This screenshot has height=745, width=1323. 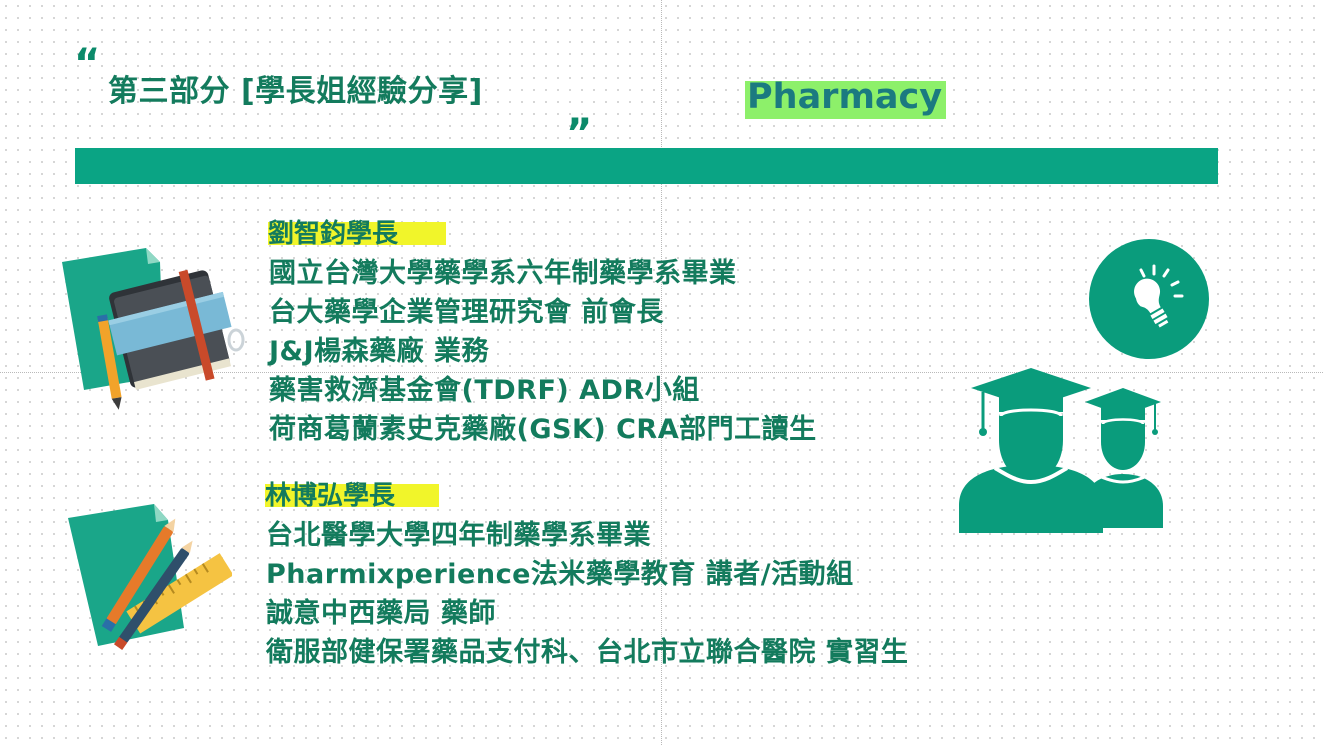 I want to click on profile-2-name: 林博弘學長, so click(x=352, y=493).